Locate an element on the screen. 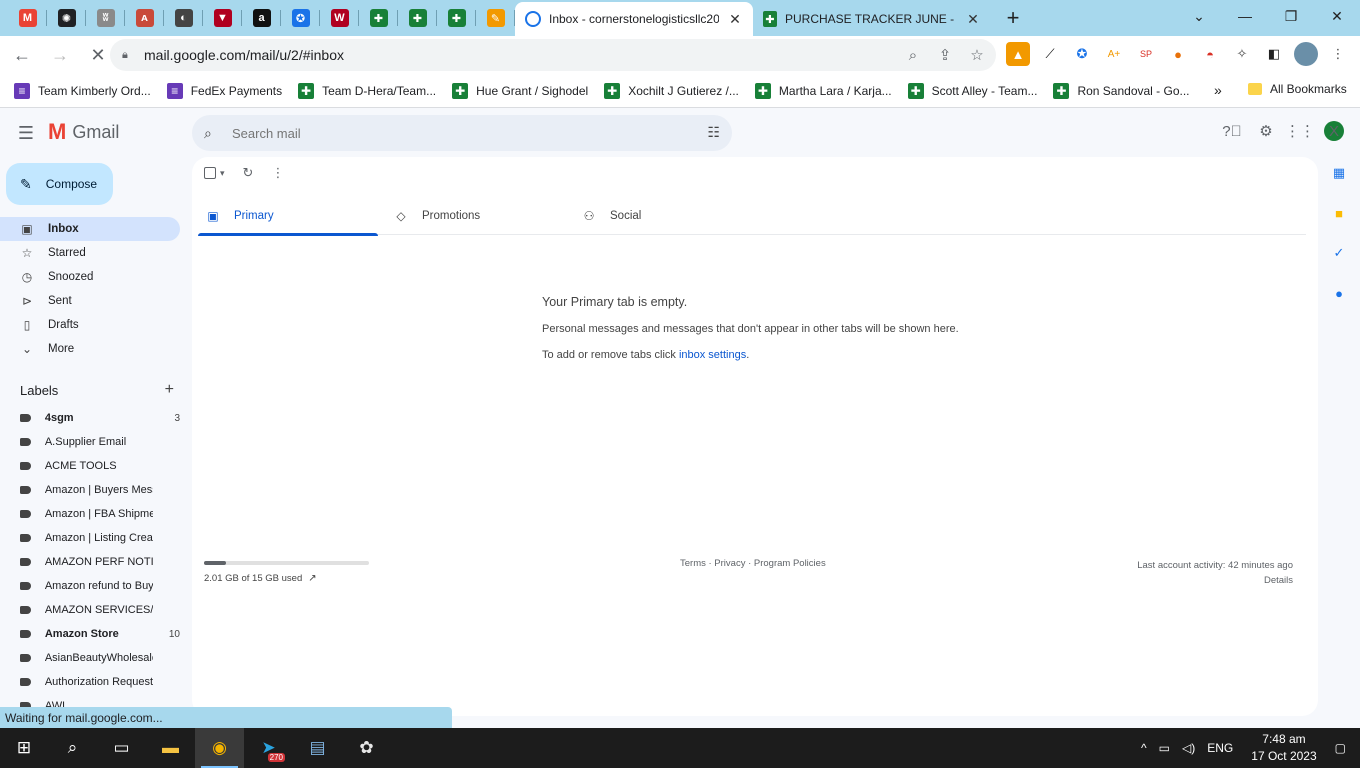  windows-start-icon: ⊞ is located at coordinates (24, 748).